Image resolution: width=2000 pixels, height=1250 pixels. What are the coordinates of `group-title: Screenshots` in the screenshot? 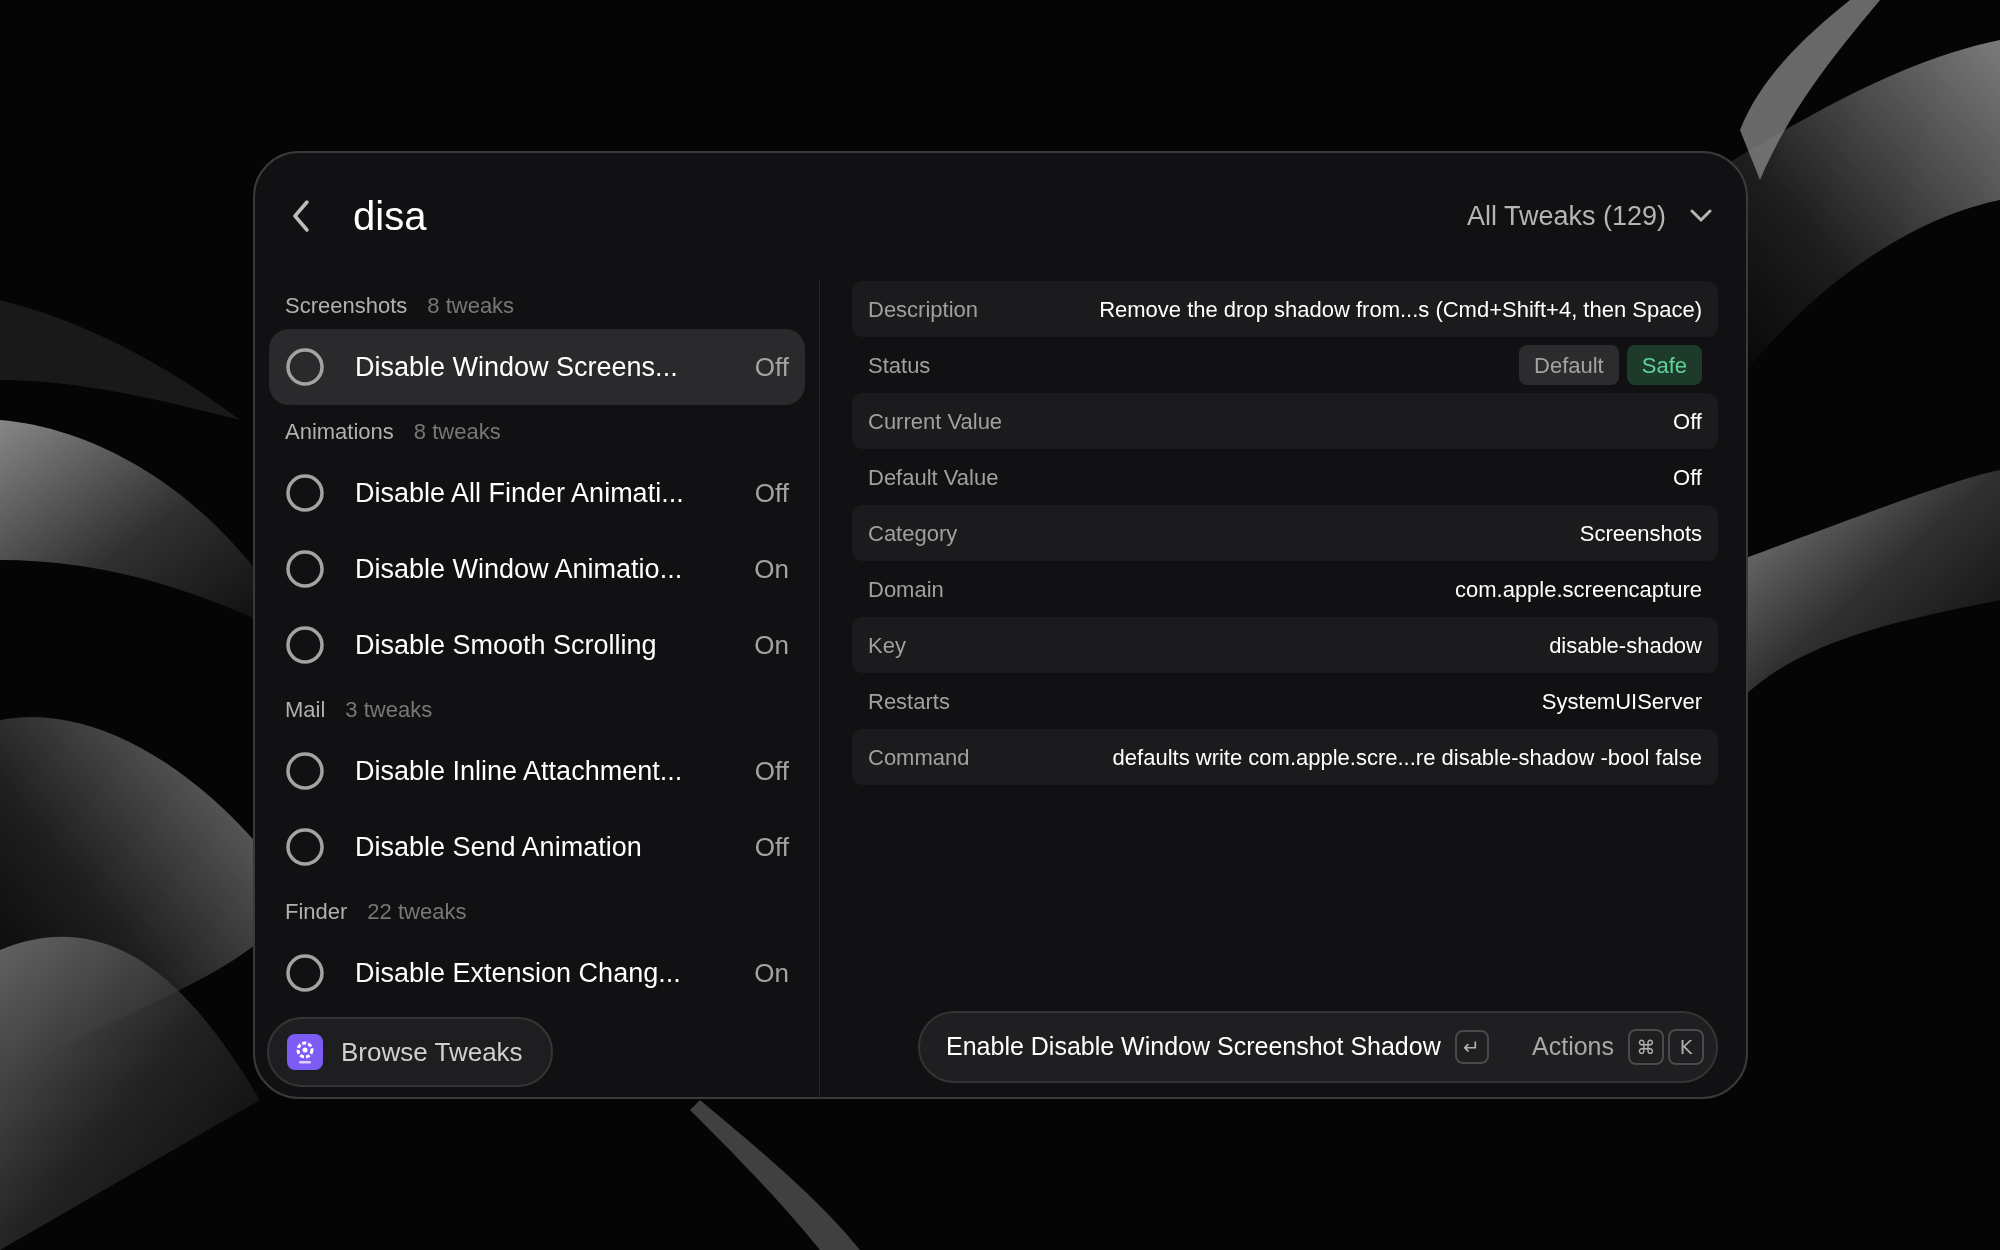 It's located at (346, 305).